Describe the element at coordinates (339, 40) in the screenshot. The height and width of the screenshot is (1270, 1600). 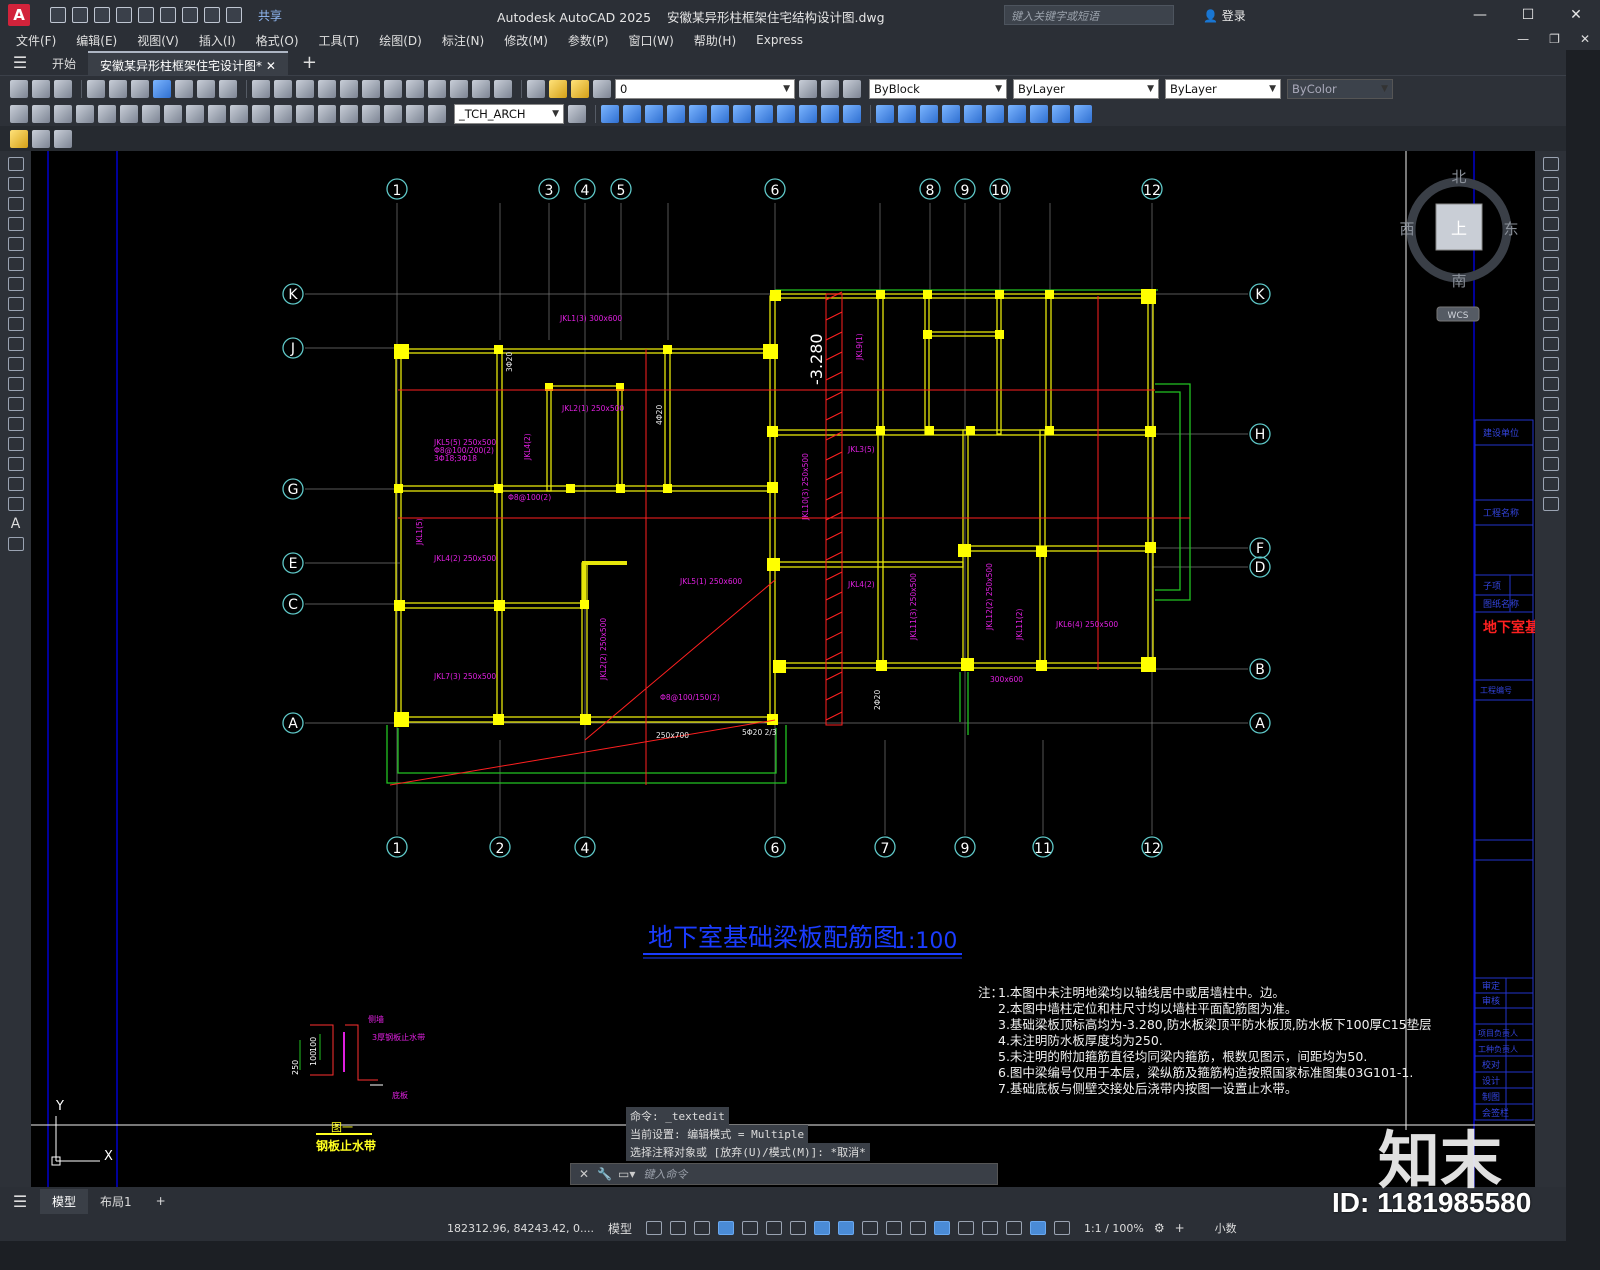
I see `menu-tools: 工具(T)` at that location.